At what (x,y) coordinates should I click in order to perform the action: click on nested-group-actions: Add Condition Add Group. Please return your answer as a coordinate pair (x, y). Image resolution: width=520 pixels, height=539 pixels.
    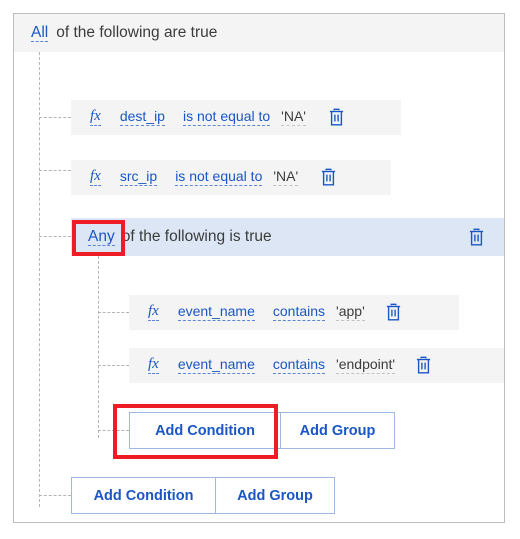
    Looking at the image, I should click on (262, 430).